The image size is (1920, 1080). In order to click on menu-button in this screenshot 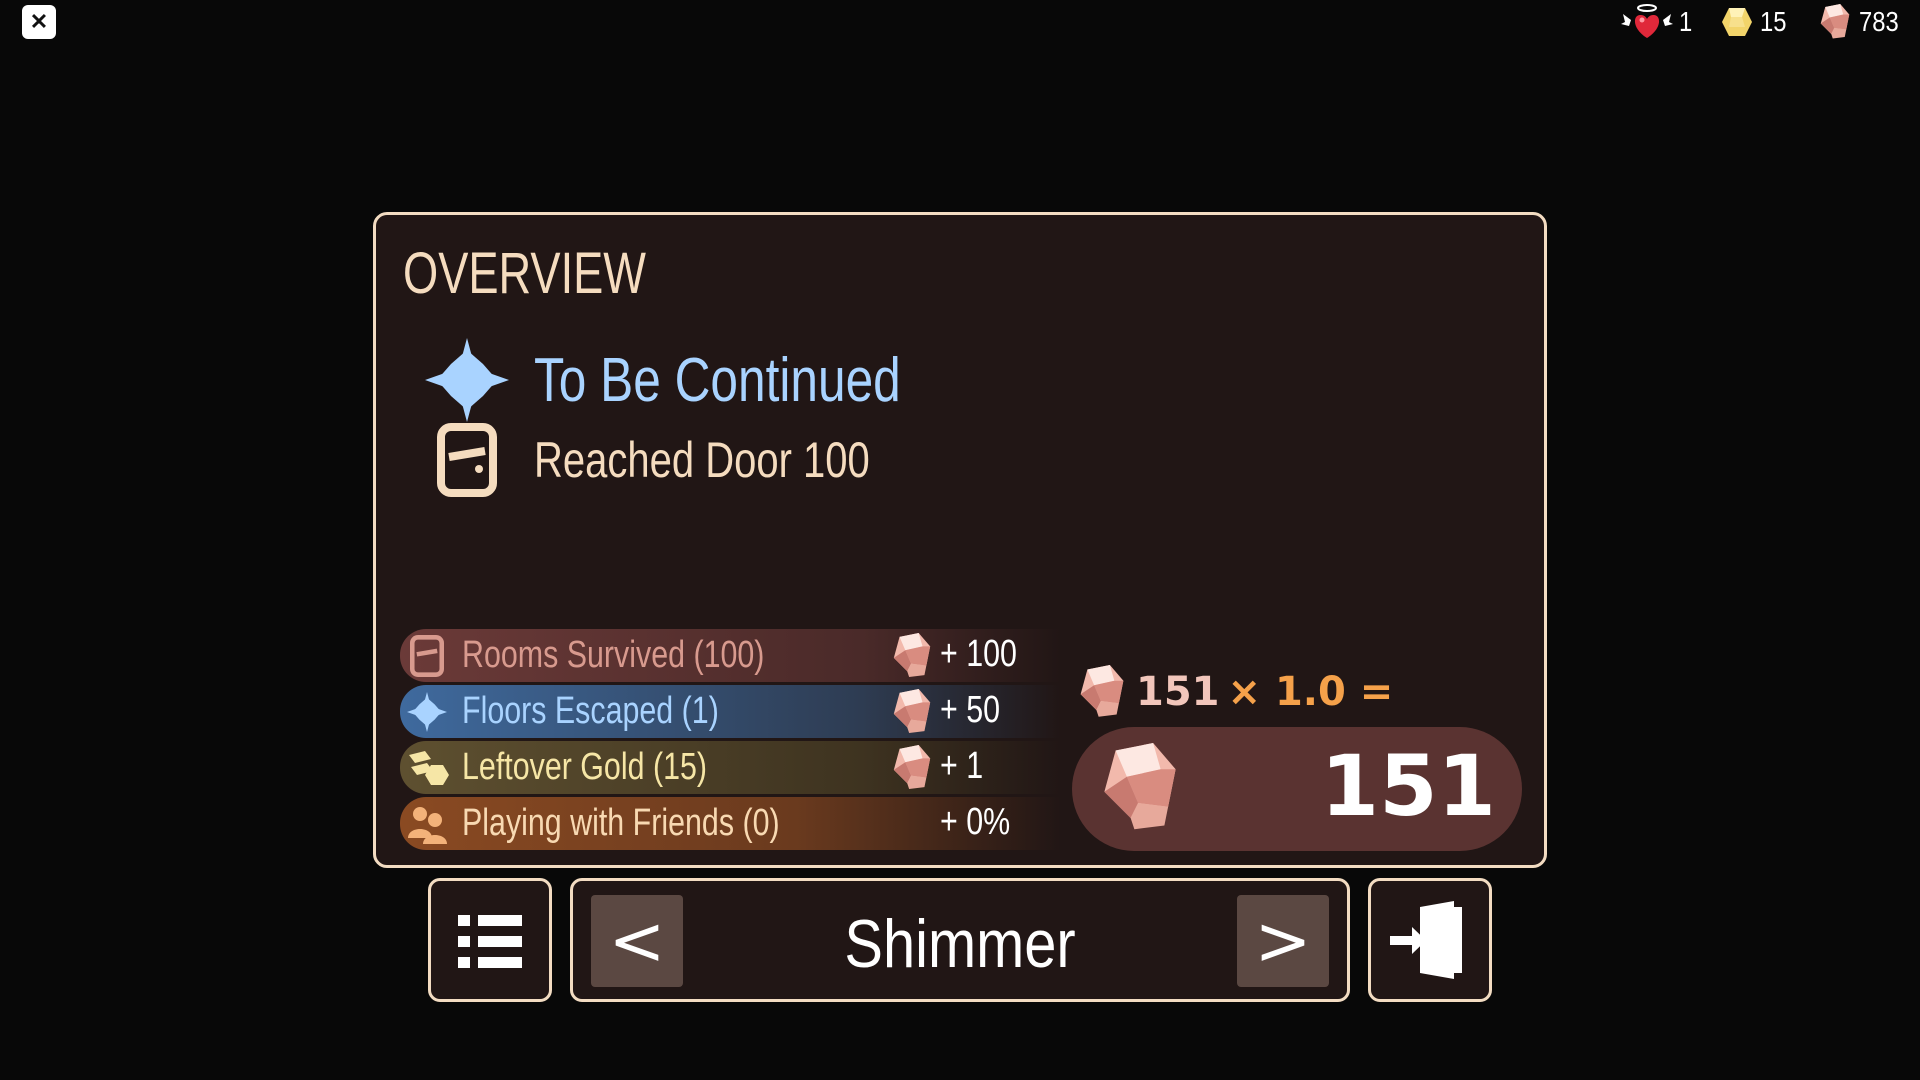, I will do `click(490, 940)`.